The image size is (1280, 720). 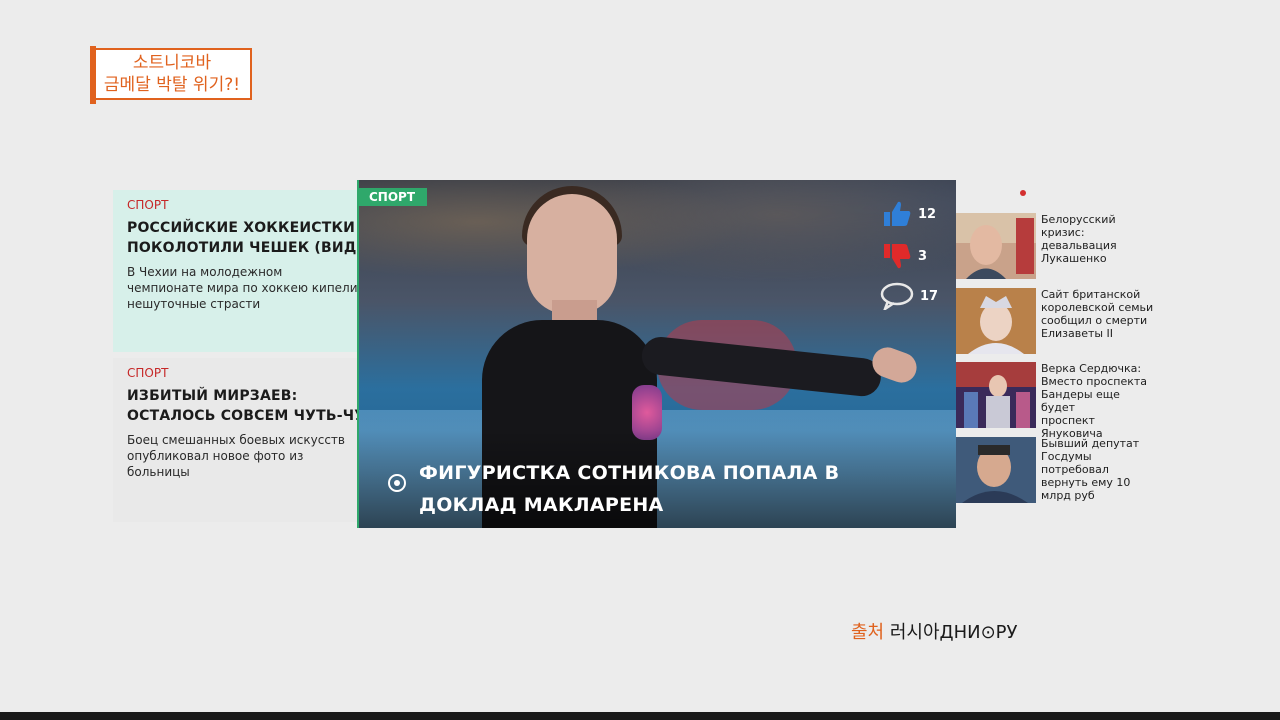 I want to click on screen-bottom-bar, so click(x=640, y=716).